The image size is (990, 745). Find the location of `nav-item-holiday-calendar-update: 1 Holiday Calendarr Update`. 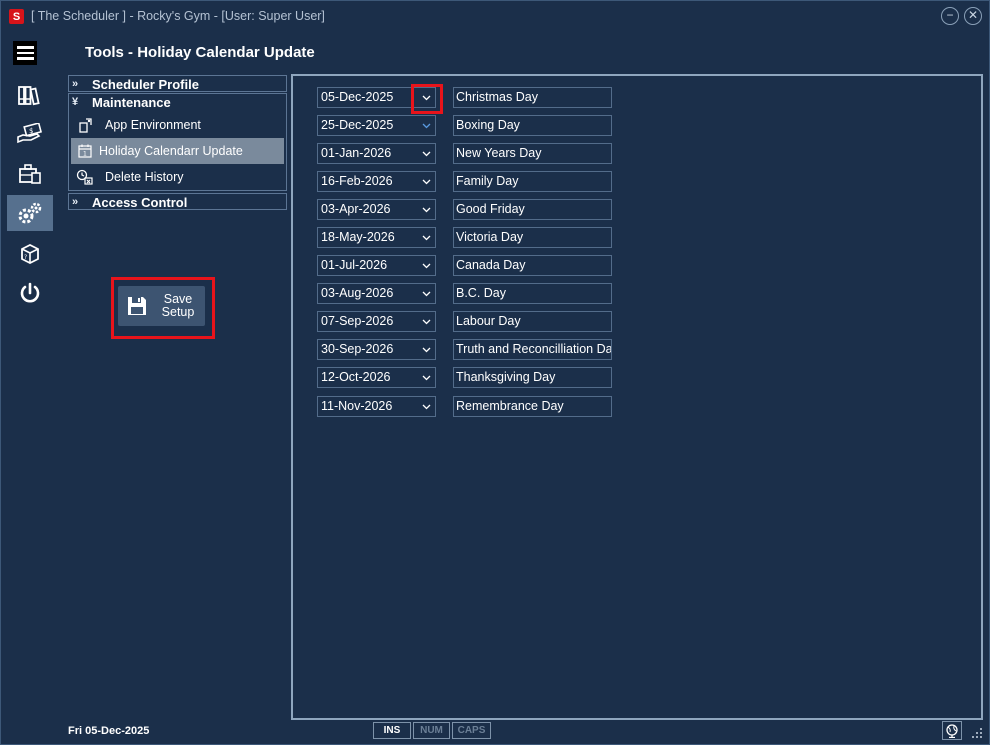

nav-item-holiday-calendar-update: 1 Holiday Calendarr Update is located at coordinates (177, 151).